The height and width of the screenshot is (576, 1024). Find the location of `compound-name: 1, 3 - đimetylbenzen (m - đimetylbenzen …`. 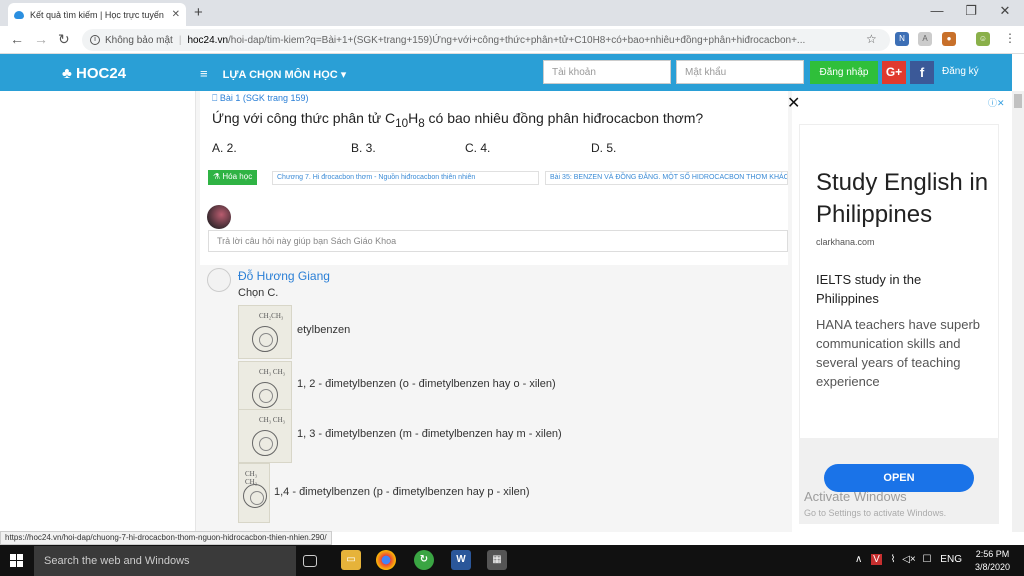

compound-name: 1, 3 - đimetylbenzen (m - đimetylbenzen … is located at coordinates (429, 434).